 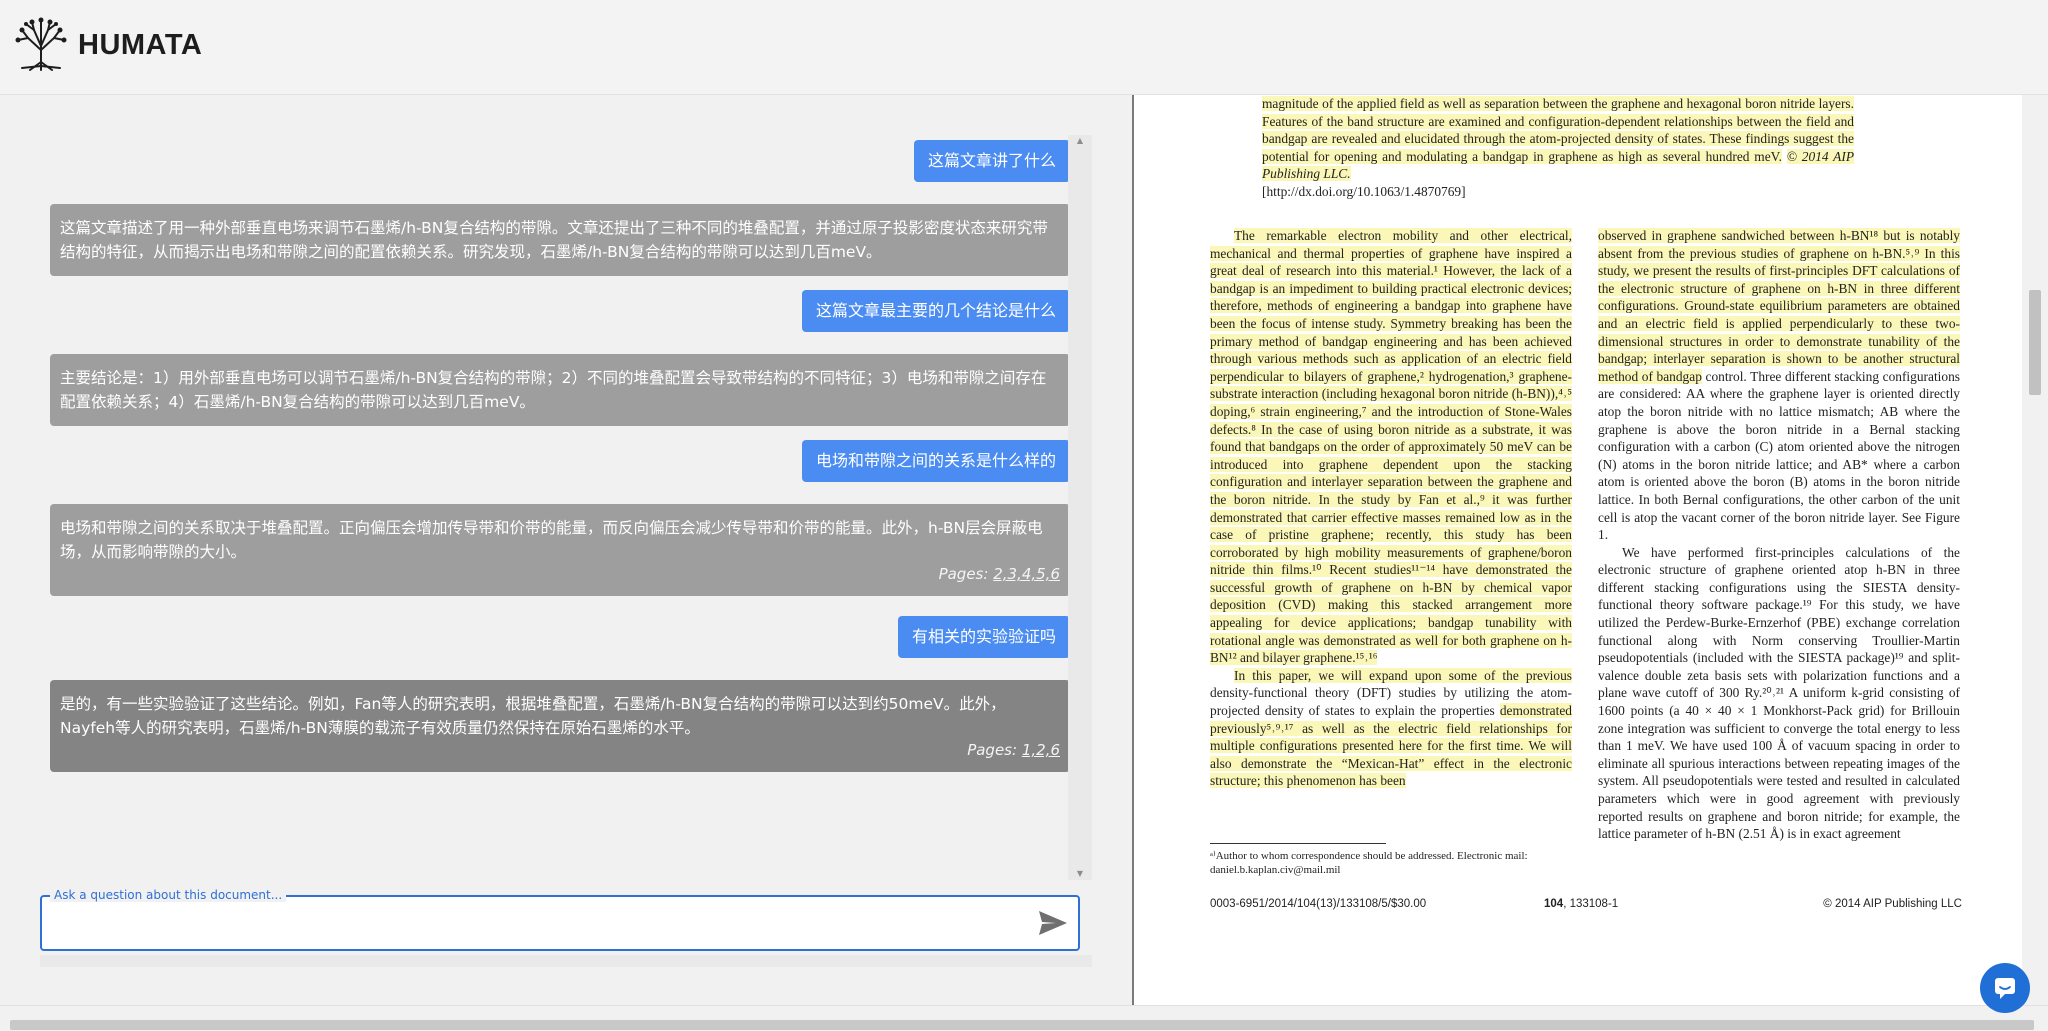 What do you see at coordinates (935, 461) in the screenshot?
I see `user-message: 电场和带隙之间的关系是什么样的` at bounding box center [935, 461].